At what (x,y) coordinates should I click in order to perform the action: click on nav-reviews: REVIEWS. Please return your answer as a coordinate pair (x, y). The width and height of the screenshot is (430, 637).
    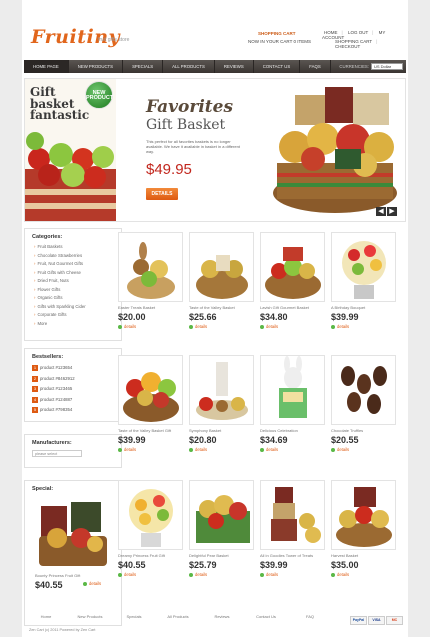
    Looking at the image, I should click on (234, 66).